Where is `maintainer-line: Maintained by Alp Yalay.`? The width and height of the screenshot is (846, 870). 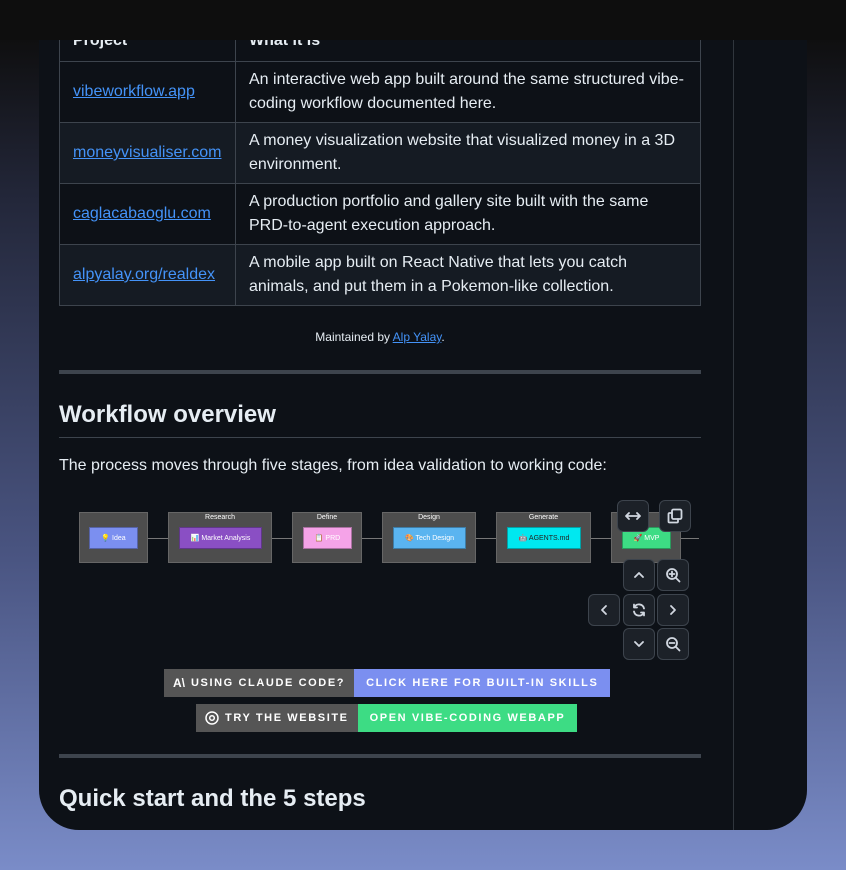 maintainer-line: Maintained by Alp Yalay. is located at coordinates (380, 337).